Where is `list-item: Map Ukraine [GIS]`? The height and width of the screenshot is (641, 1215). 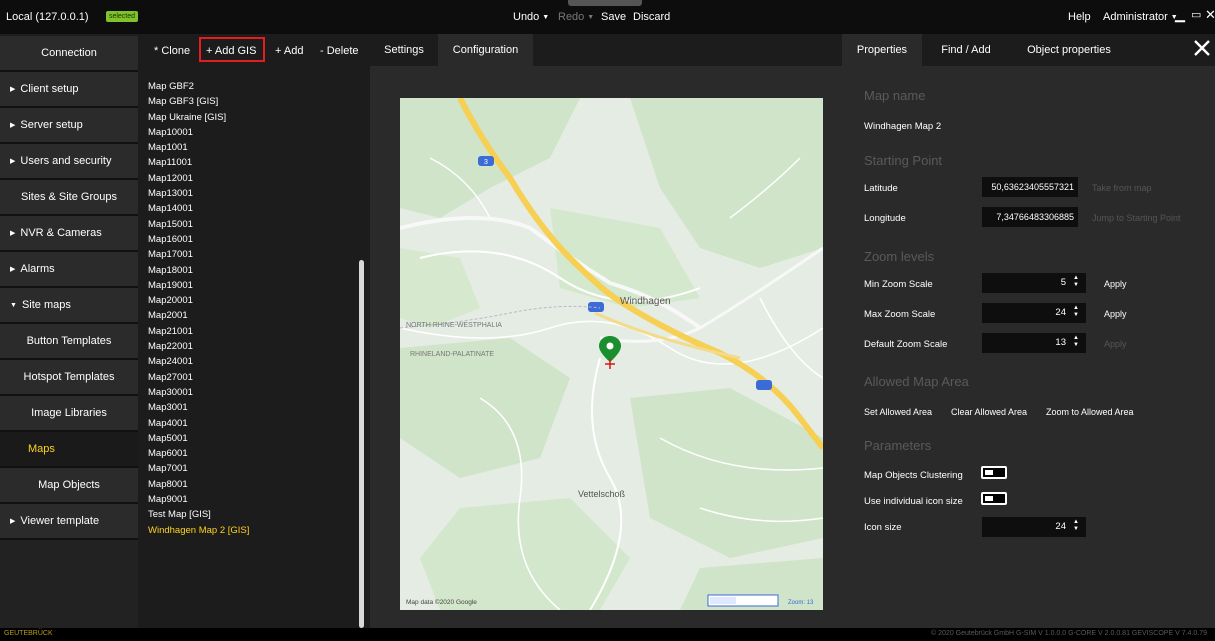 list-item: Map Ukraine [GIS] is located at coordinates (253, 119).